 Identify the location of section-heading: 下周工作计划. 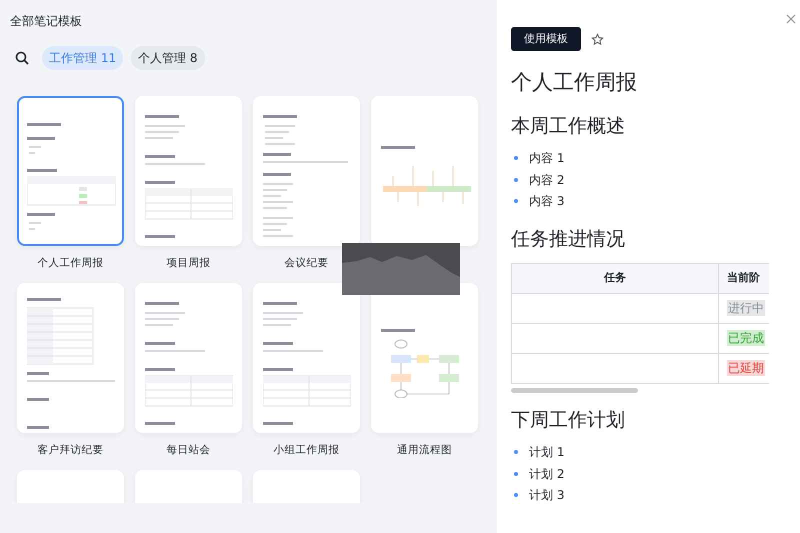
(568, 420).